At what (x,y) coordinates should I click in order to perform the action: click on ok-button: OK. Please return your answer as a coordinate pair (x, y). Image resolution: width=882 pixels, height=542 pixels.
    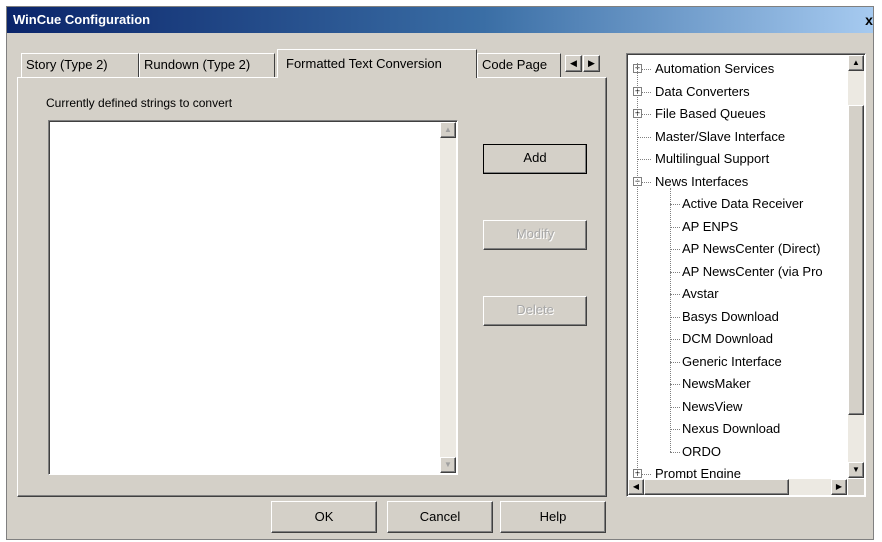
    Looking at the image, I should click on (324, 517).